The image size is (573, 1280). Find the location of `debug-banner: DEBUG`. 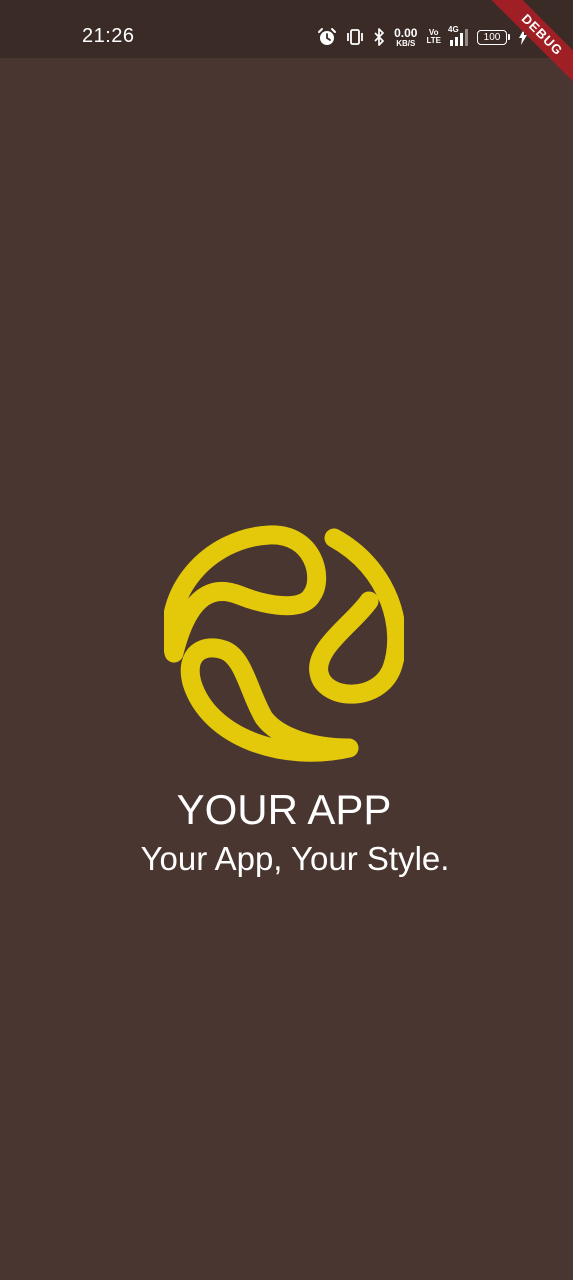

debug-banner: DEBUG is located at coordinates (528, 45).